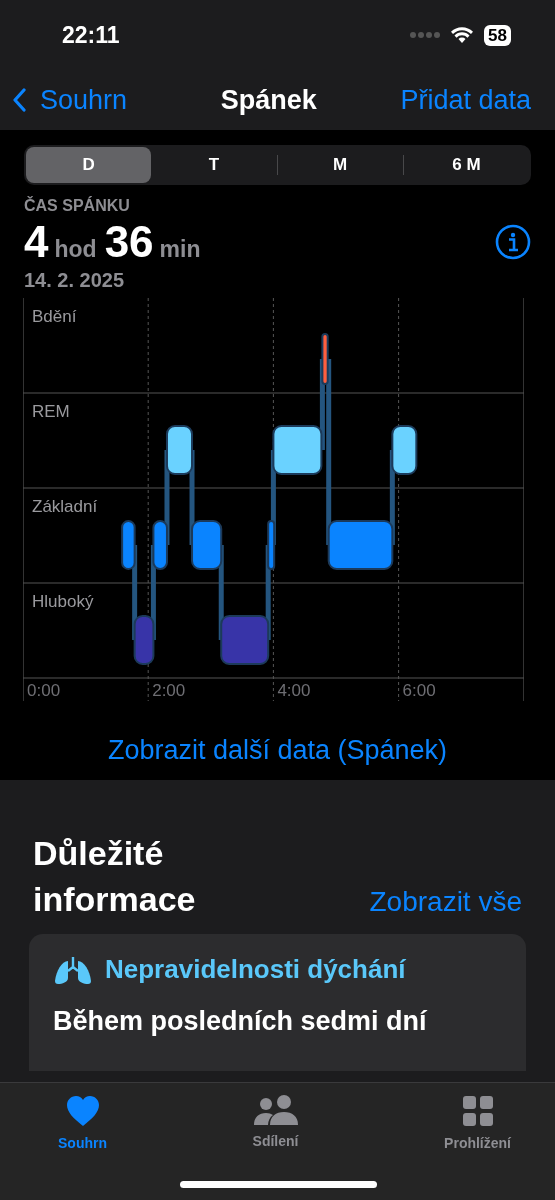  I want to click on tab-bar-item: Souhrn, so click(82, 1126).